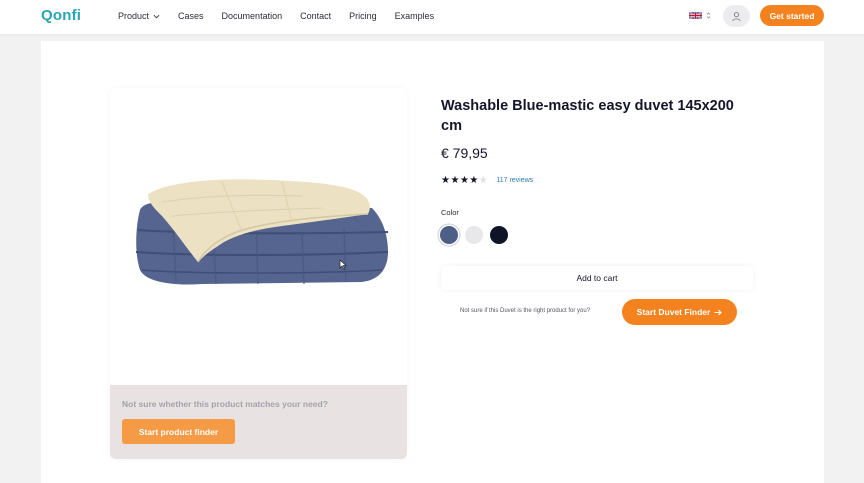  What do you see at coordinates (474, 235) in the screenshot?
I see `color-swatch-white` at bounding box center [474, 235].